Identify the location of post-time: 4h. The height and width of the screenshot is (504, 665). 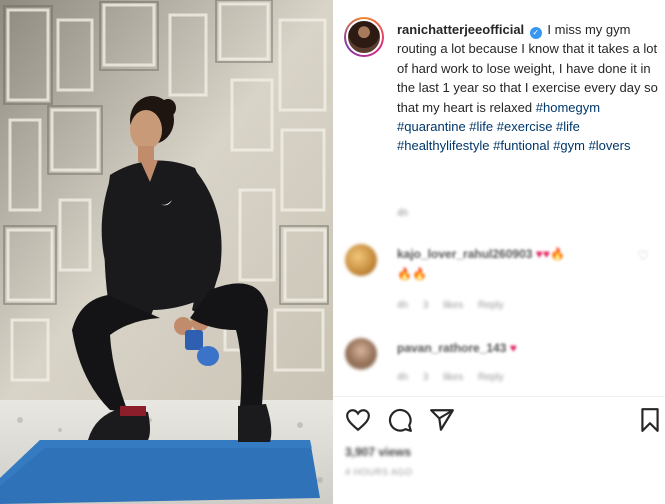
(403, 213).